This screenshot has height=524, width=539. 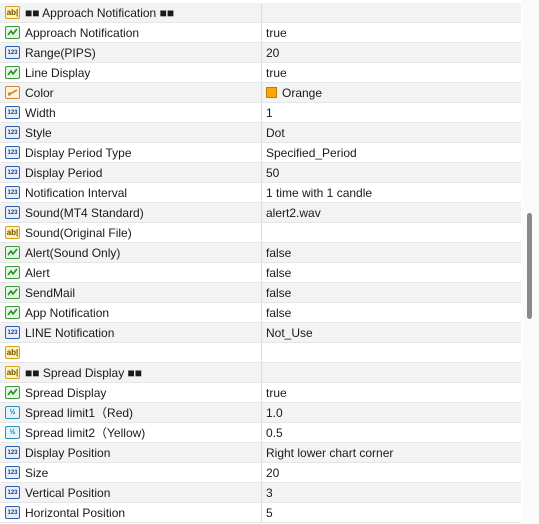 I want to click on property-value-cell: 1.0, so click(x=391, y=412).